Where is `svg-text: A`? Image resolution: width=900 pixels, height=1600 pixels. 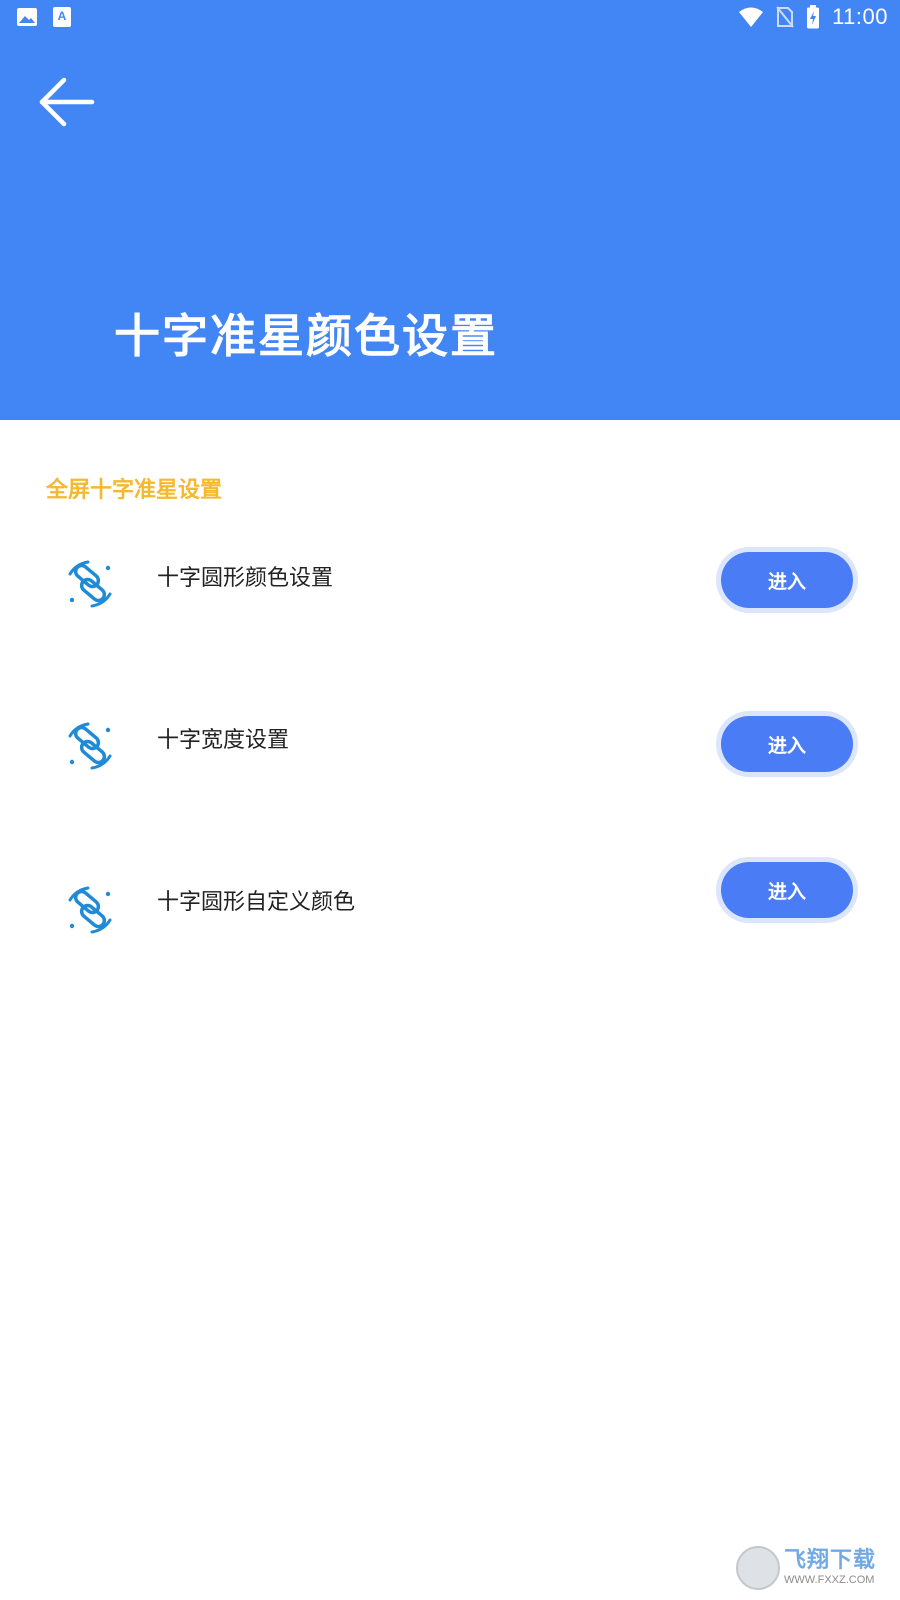 svg-text: A is located at coordinates (62, 16).